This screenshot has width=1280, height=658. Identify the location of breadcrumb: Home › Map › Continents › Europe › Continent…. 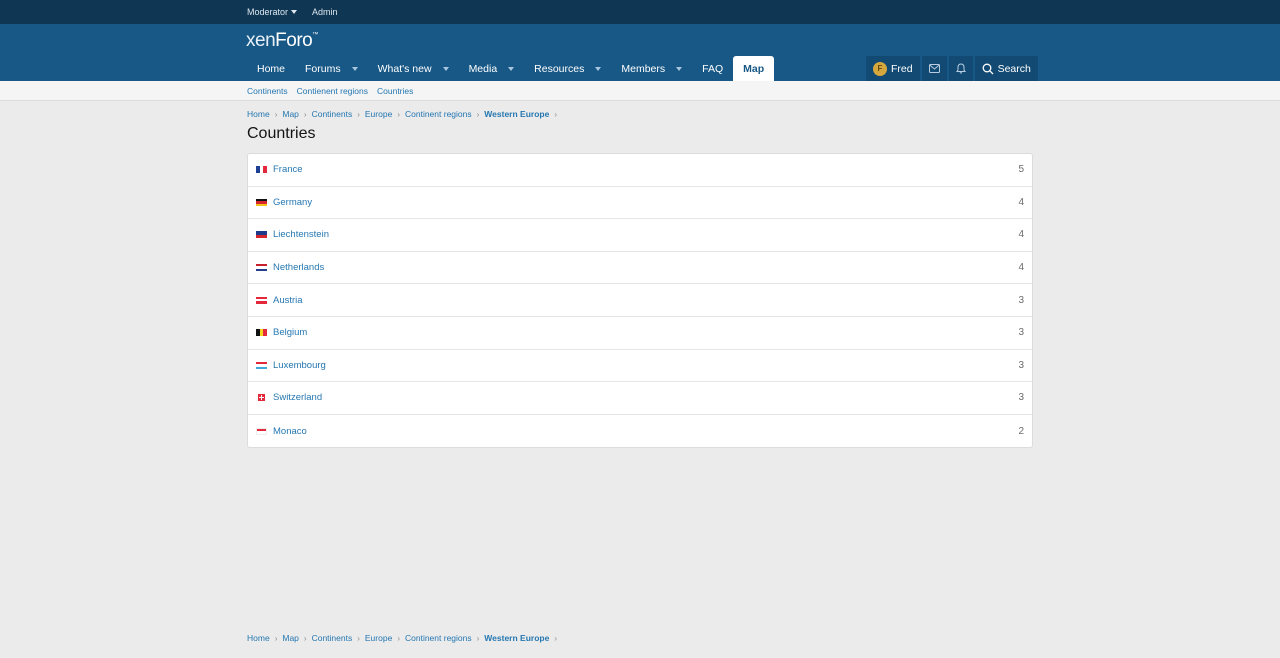
(404, 114).